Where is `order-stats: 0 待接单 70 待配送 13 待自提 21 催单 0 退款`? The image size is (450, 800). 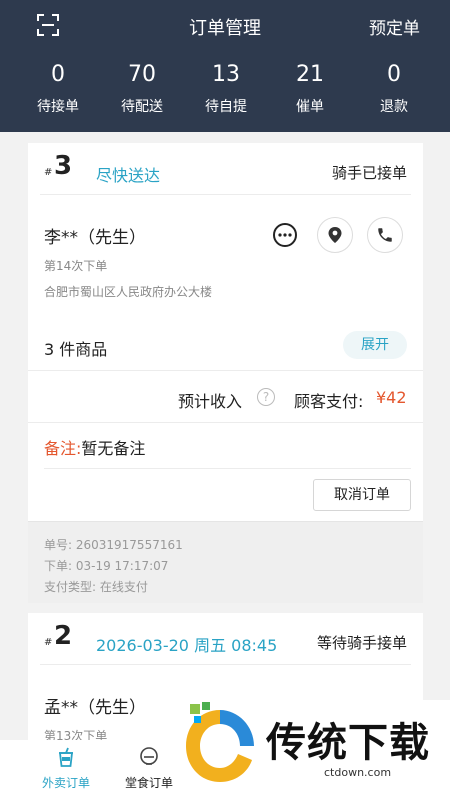 order-stats: 0 待接单 70 待配送 13 待自提 21 催单 0 退款 is located at coordinates (225, 88).